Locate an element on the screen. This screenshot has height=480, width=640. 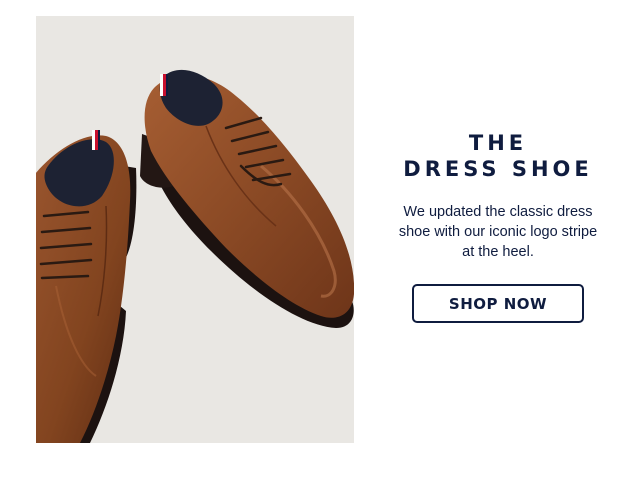
left-shoe is located at coordinates (86, 286).